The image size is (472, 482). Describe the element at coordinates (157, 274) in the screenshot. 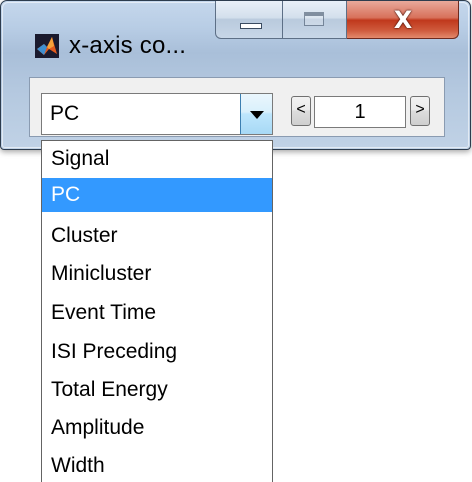

I see `option-minicluster: Minicluster` at that location.